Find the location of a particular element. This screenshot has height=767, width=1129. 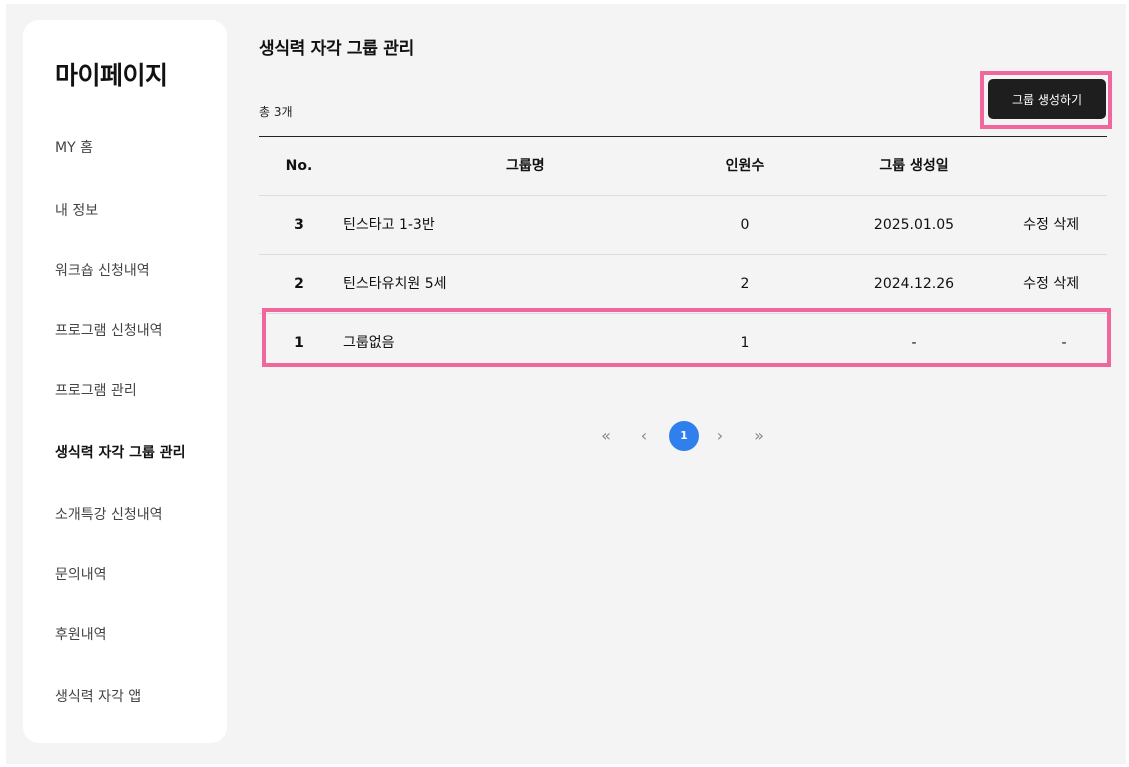

total-count: 총 3개 is located at coordinates (276, 112).